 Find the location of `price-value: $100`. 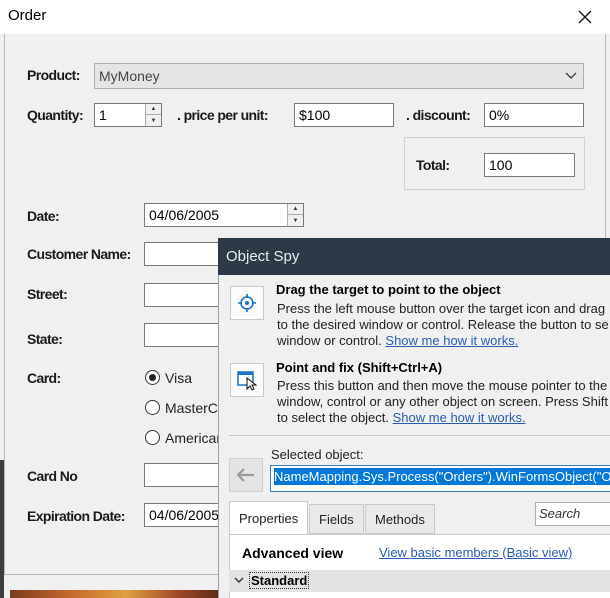

price-value: $100 is located at coordinates (315, 115).